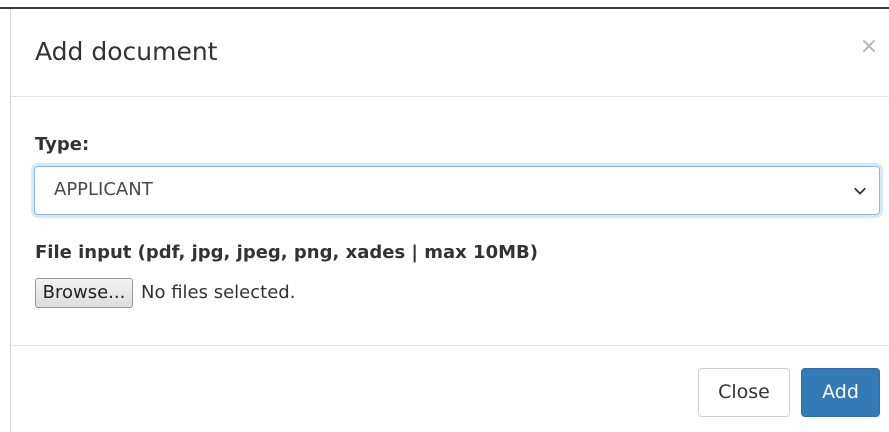  What do you see at coordinates (457, 190) in the screenshot?
I see `type-select: APPLICANT` at bounding box center [457, 190].